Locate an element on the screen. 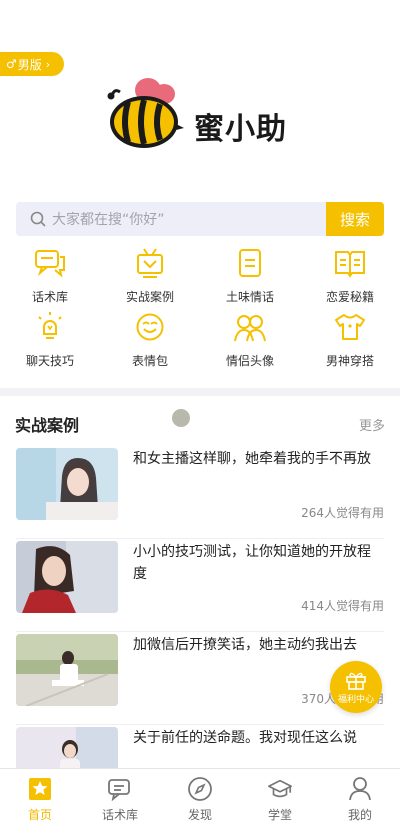 Image resolution: width=400 pixels, height=829 pixels. home-star-icon is located at coordinates (40, 789).